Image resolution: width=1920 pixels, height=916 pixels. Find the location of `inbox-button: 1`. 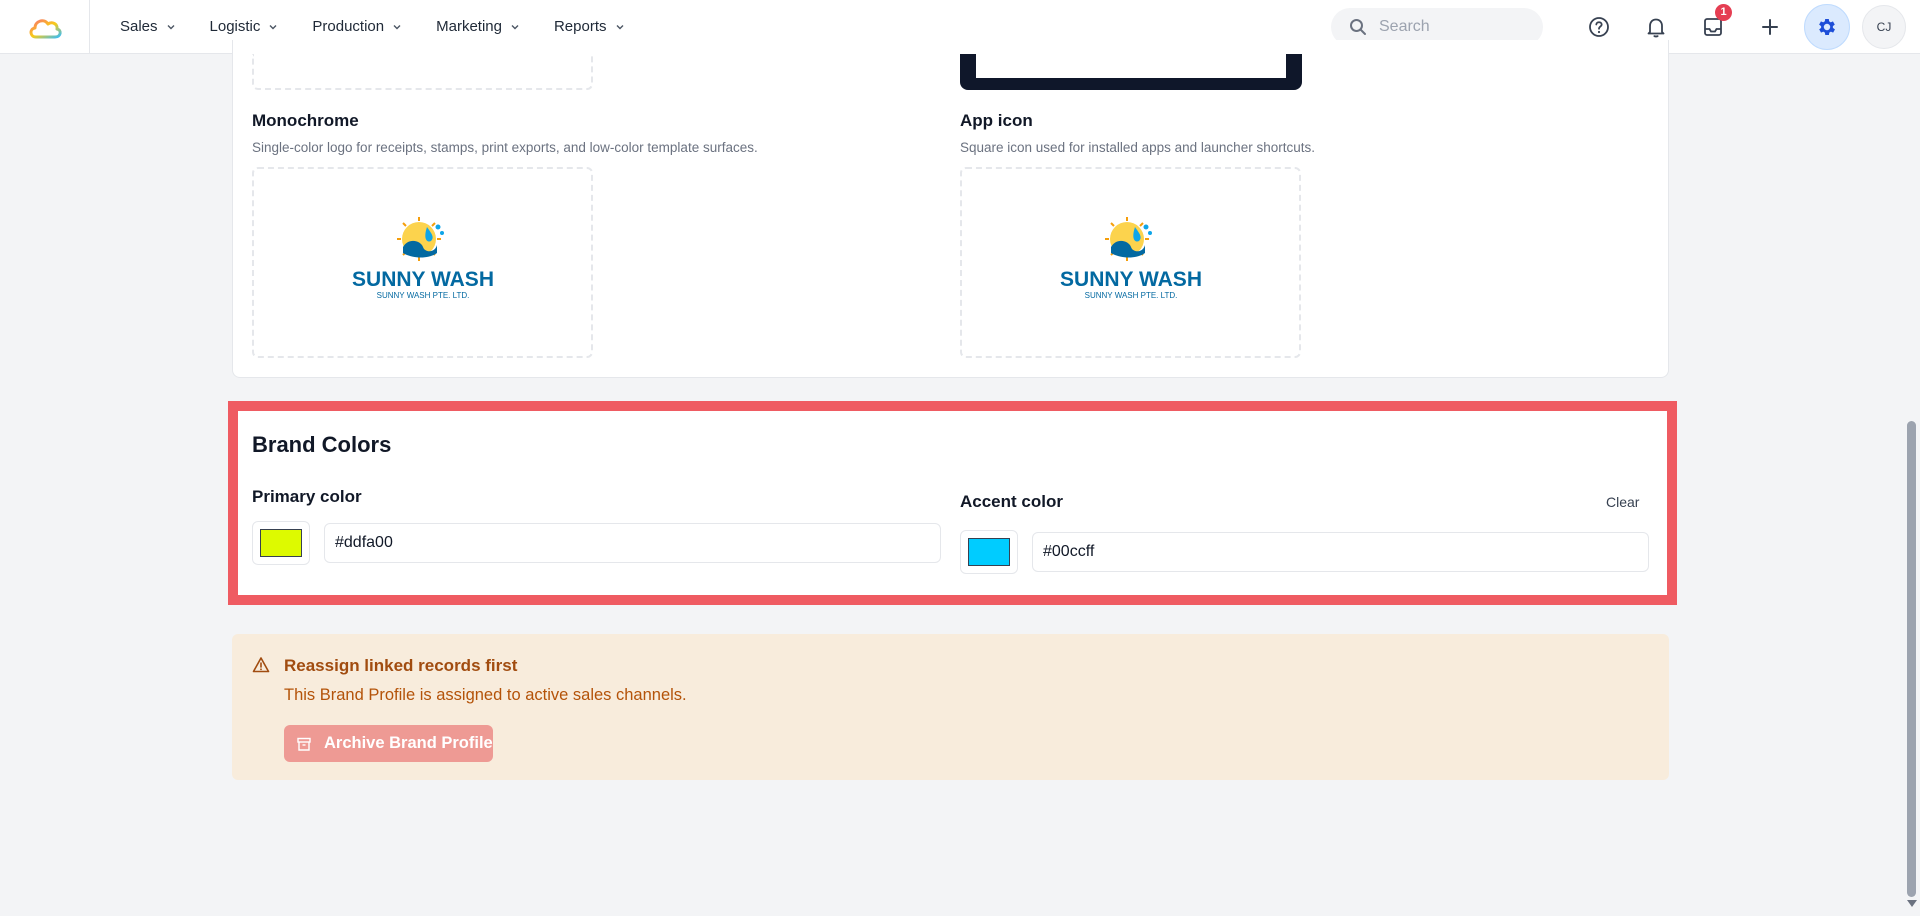

inbox-button: 1 is located at coordinates (1713, 26).